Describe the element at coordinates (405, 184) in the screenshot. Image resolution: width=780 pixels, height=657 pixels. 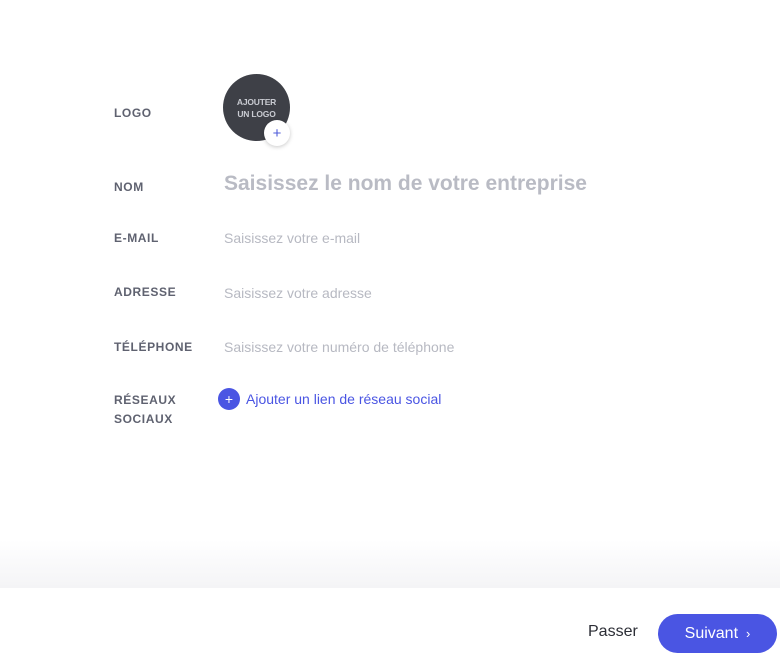
I see `business-name-input: Saisissez le nom de votre entreprise` at that location.